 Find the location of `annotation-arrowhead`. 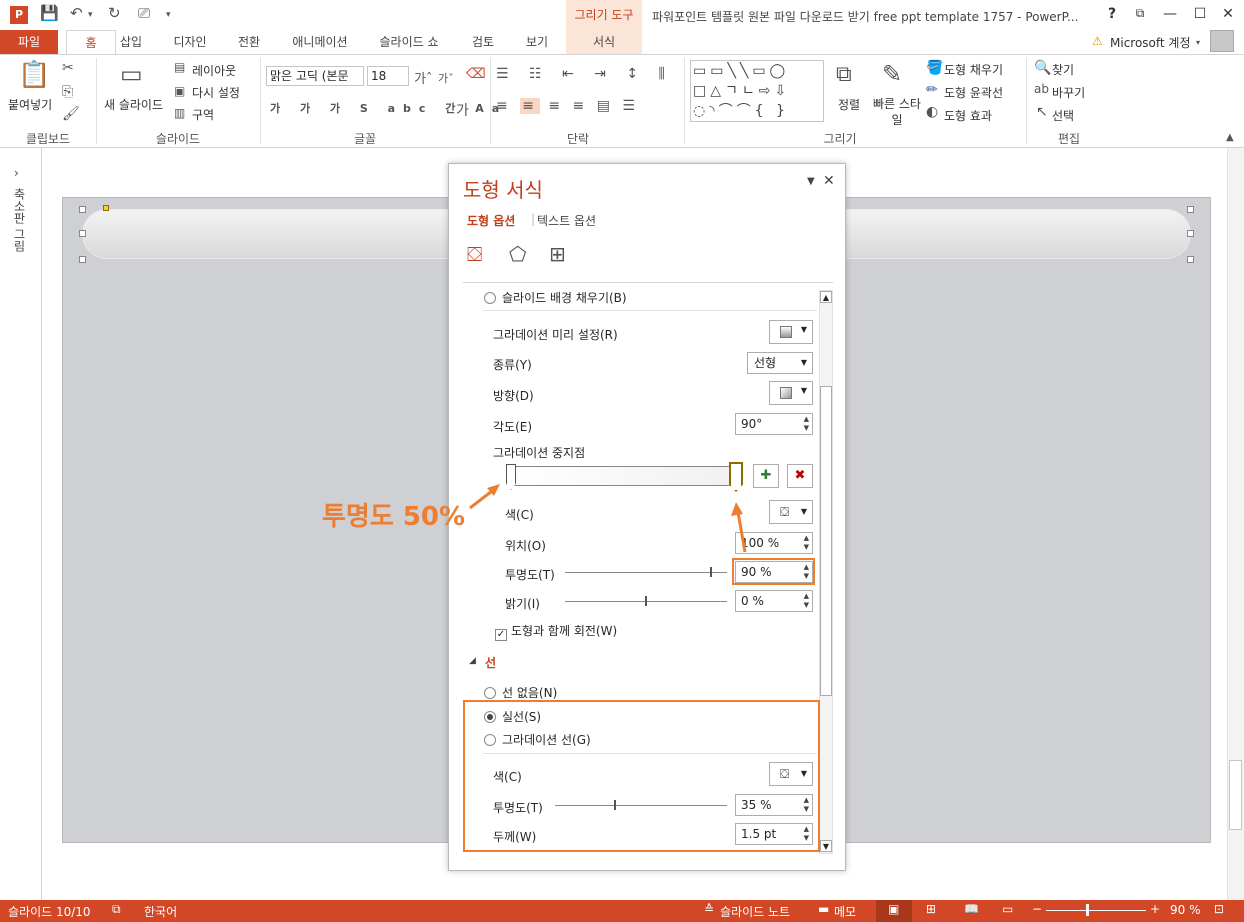

annotation-arrowhead is located at coordinates (737, 509).